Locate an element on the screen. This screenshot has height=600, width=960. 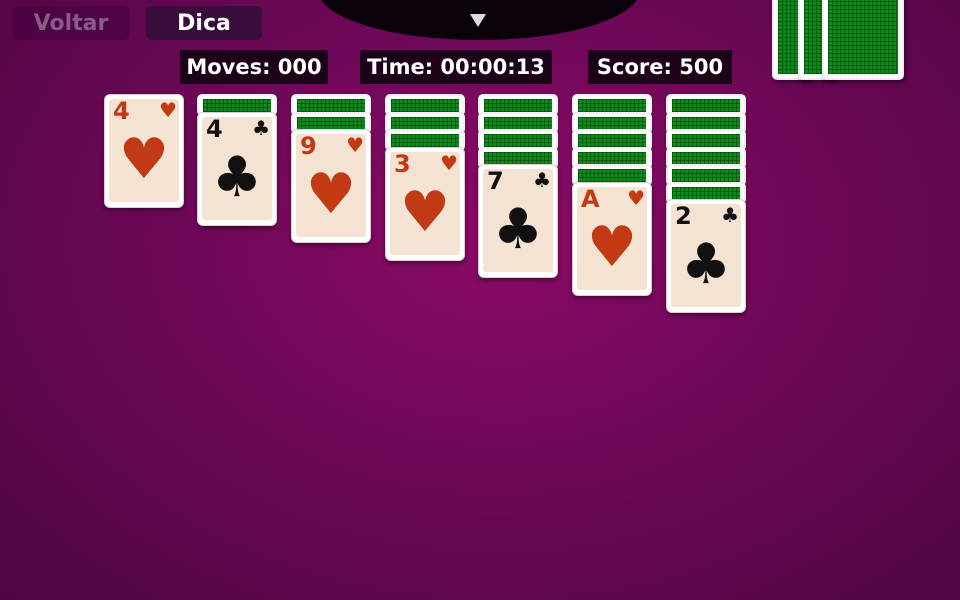
face-up-card: 2 ♣ ♣ is located at coordinates (706, 256).